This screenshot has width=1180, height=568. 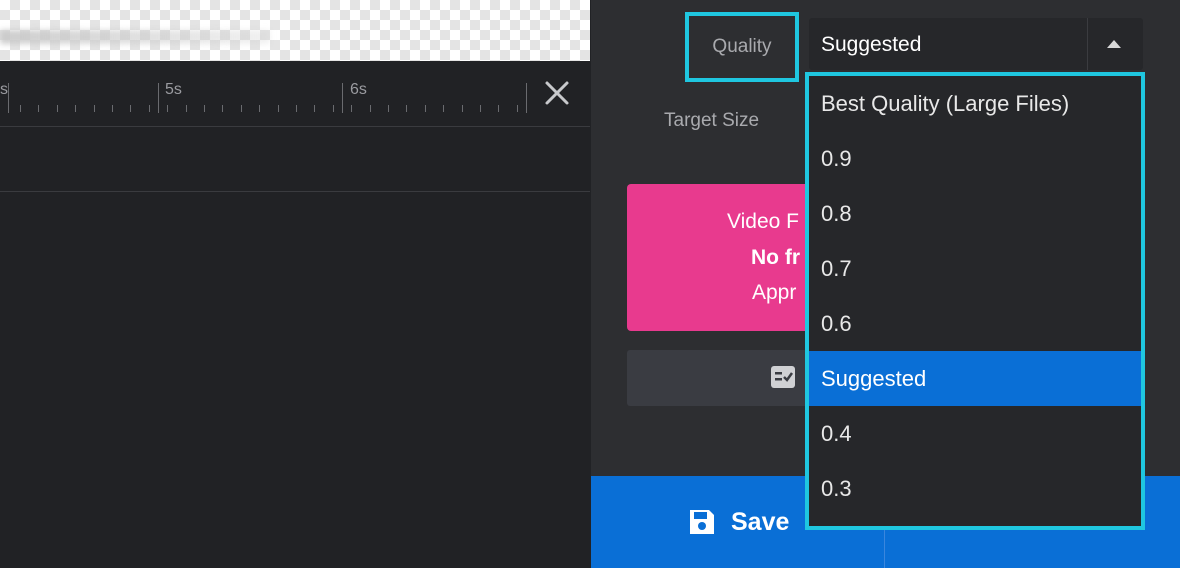 What do you see at coordinates (760, 522) in the screenshot?
I see `save-button-label: Save` at bounding box center [760, 522].